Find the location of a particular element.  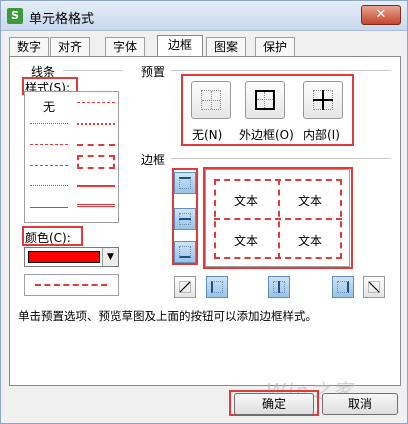

line-style-list: 无 is located at coordinates (71, 157).